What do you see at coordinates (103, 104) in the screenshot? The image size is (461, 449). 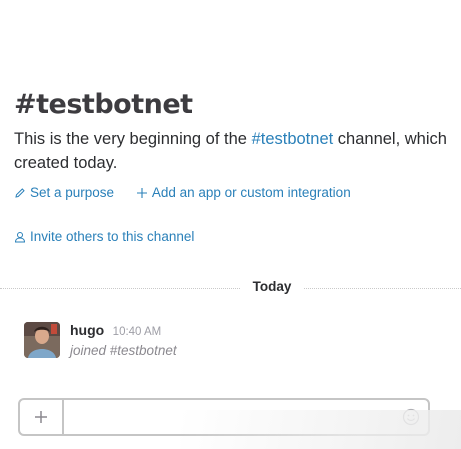 I see `channel-title: #testbotnet` at bounding box center [103, 104].